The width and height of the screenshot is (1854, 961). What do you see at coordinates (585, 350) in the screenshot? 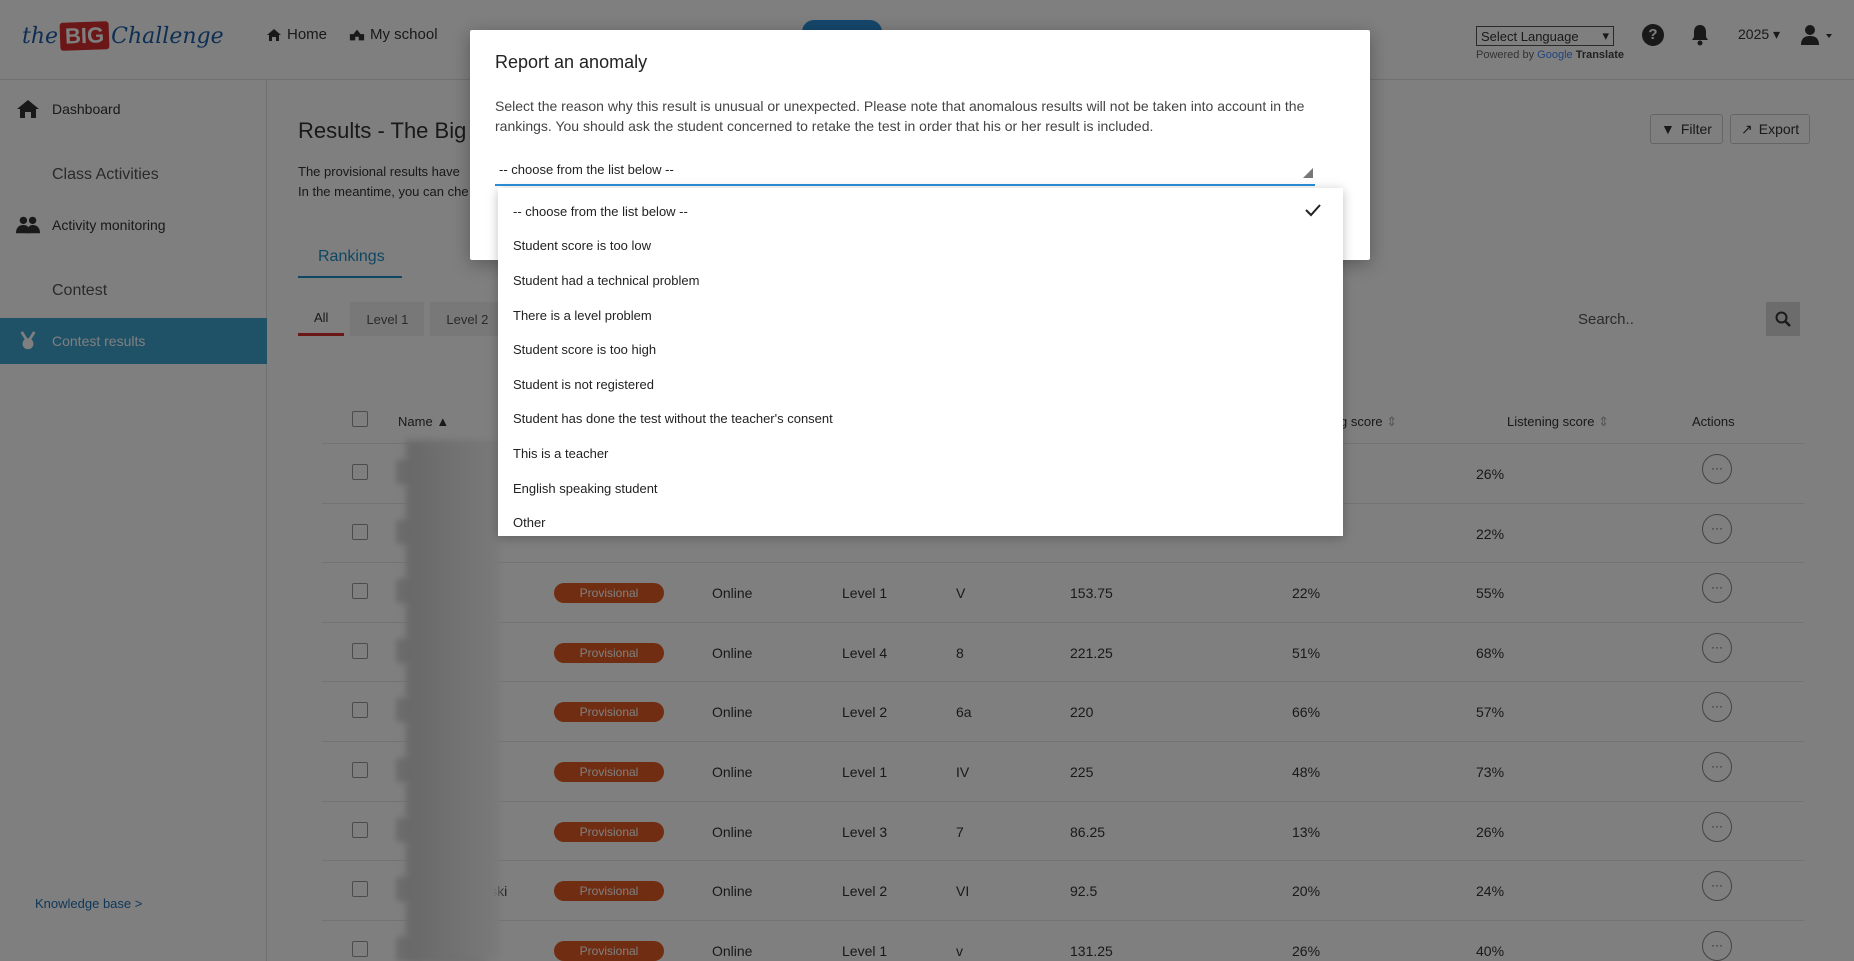
I see `dropdown-option-label: Student score is too high` at bounding box center [585, 350].